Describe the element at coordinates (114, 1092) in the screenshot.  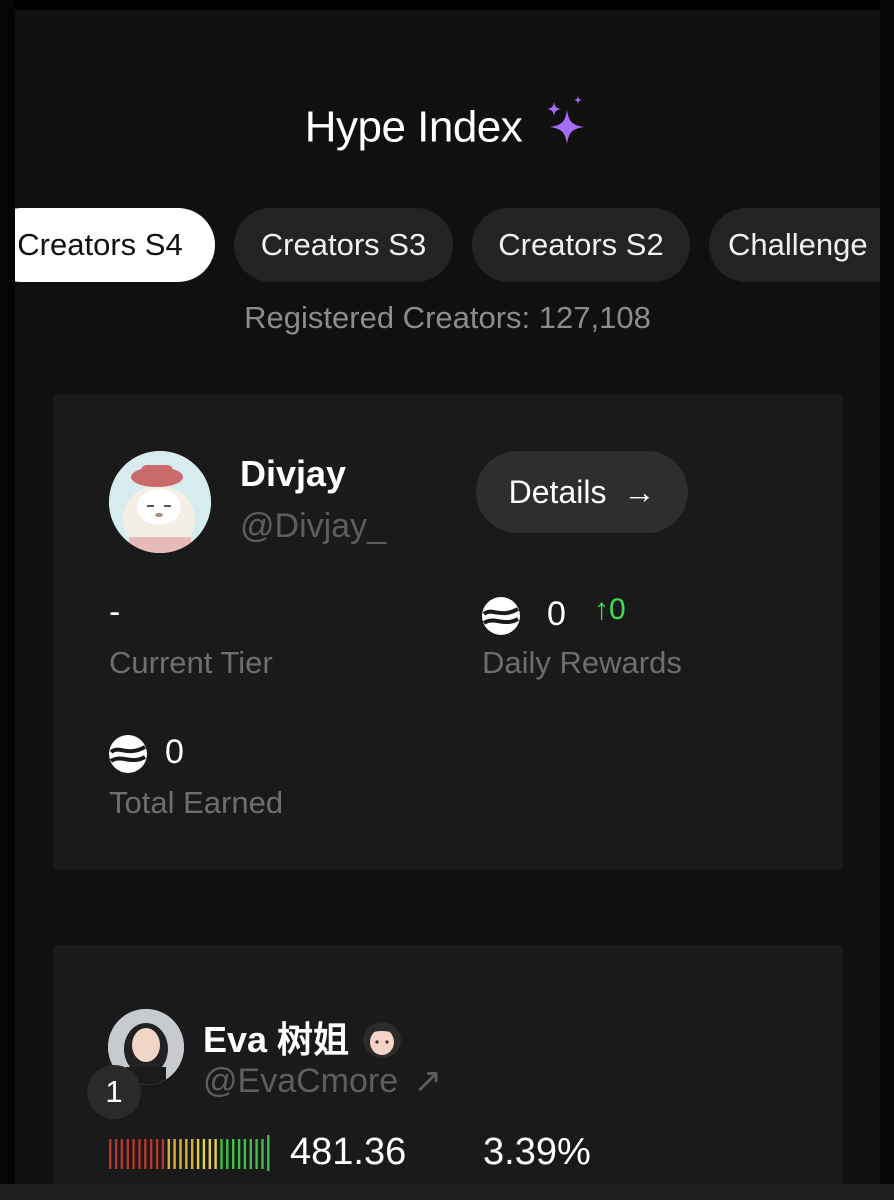
I see `rank-badge: 1` at that location.